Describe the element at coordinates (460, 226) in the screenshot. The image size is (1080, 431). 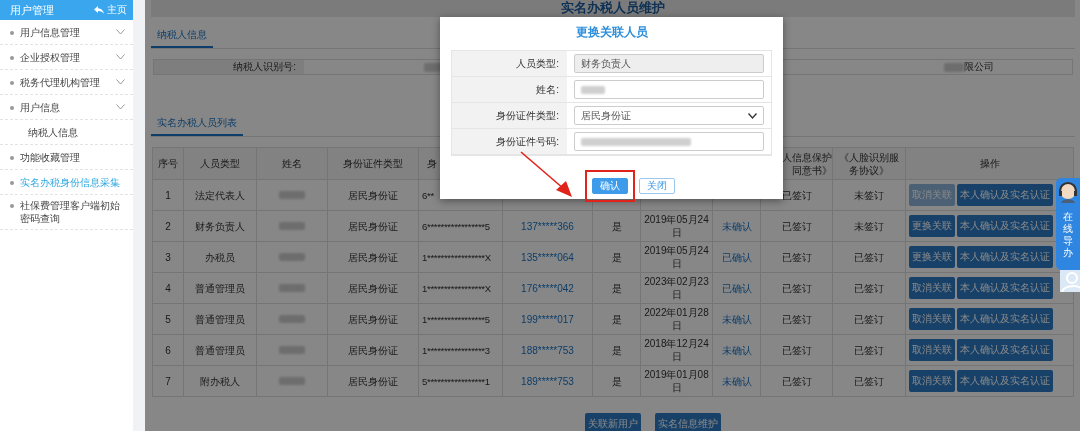
I see `table-cell: 6*****************5` at that location.